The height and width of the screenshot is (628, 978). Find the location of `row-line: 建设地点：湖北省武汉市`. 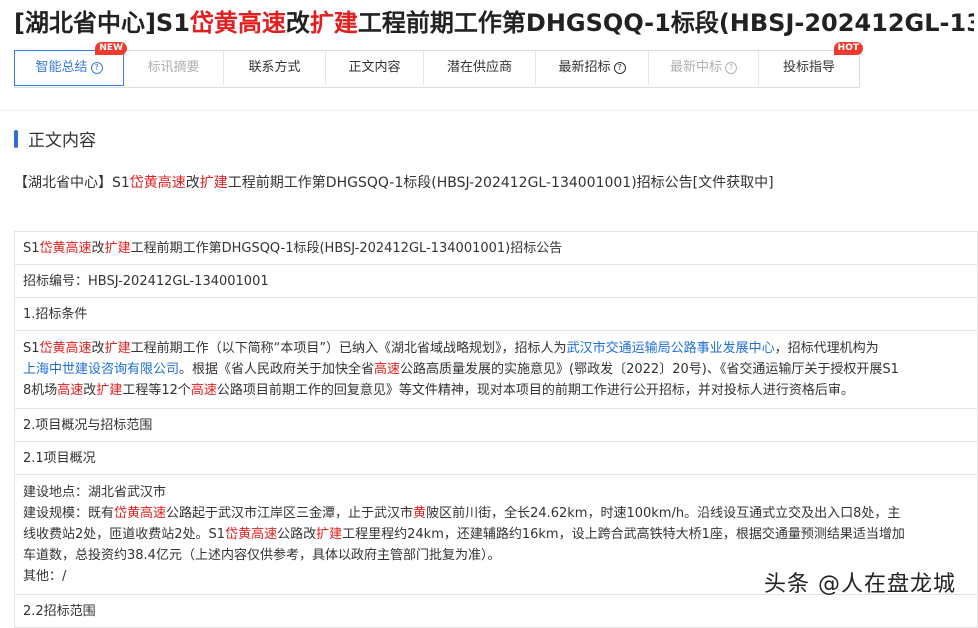

row-line: 建设地点：湖北省武汉市 is located at coordinates (496, 492).